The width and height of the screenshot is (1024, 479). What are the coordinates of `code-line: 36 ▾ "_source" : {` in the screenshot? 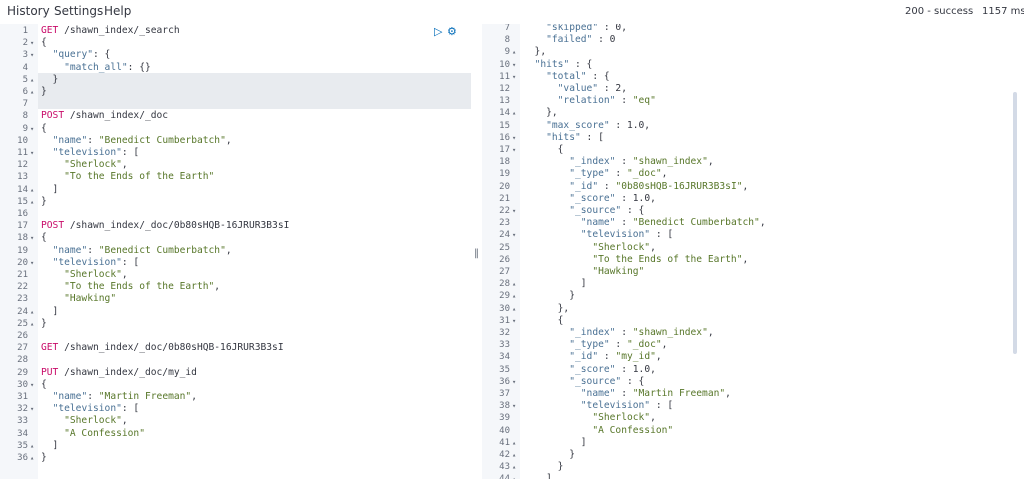 It's located at (753, 382).